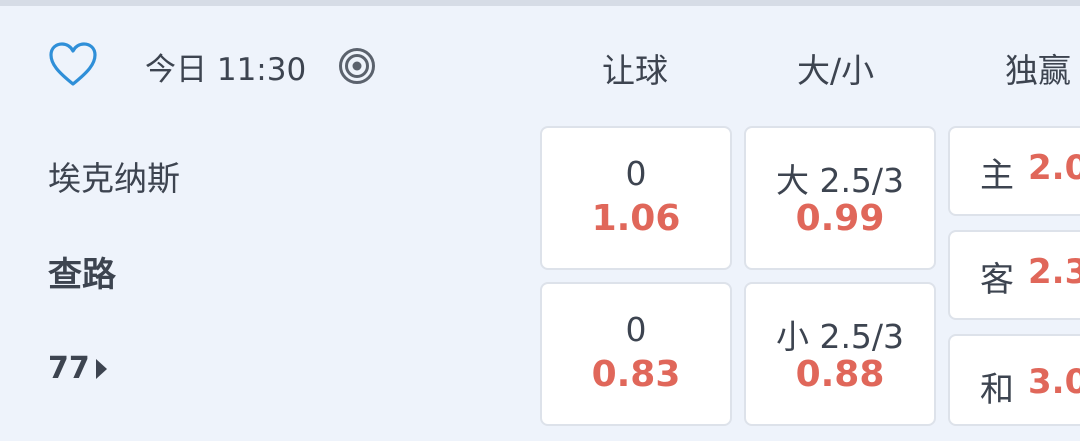 This screenshot has width=1080, height=441. I want to click on column-header-handicap: 让球, so click(635, 70).